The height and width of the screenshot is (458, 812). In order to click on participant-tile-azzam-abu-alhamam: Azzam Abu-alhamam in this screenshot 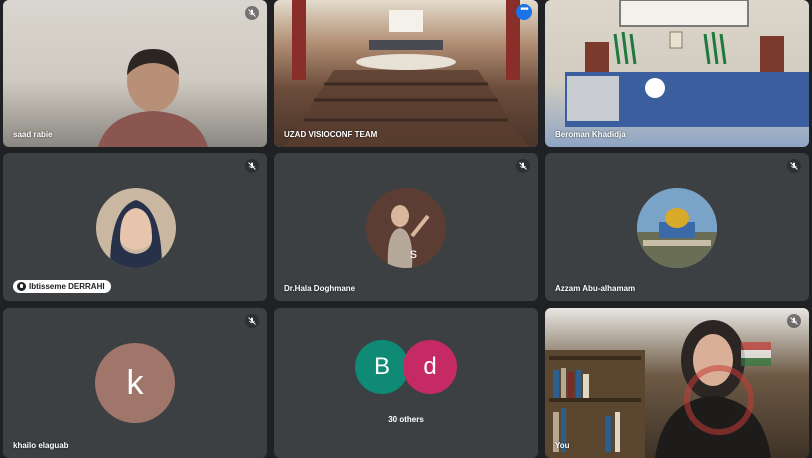, I will do `click(677, 227)`.